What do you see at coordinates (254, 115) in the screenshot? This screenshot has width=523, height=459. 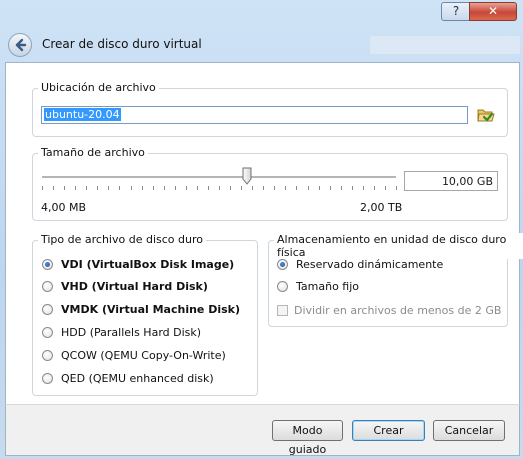 I see `file-location-input: ubuntu-20.04` at bounding box center [254, 115].